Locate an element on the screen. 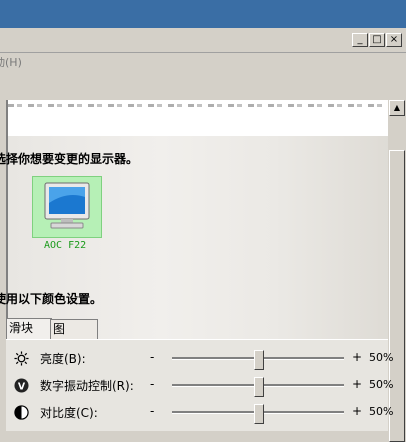  slider-label: 对比度(C): is located at coordinates (69, 413).